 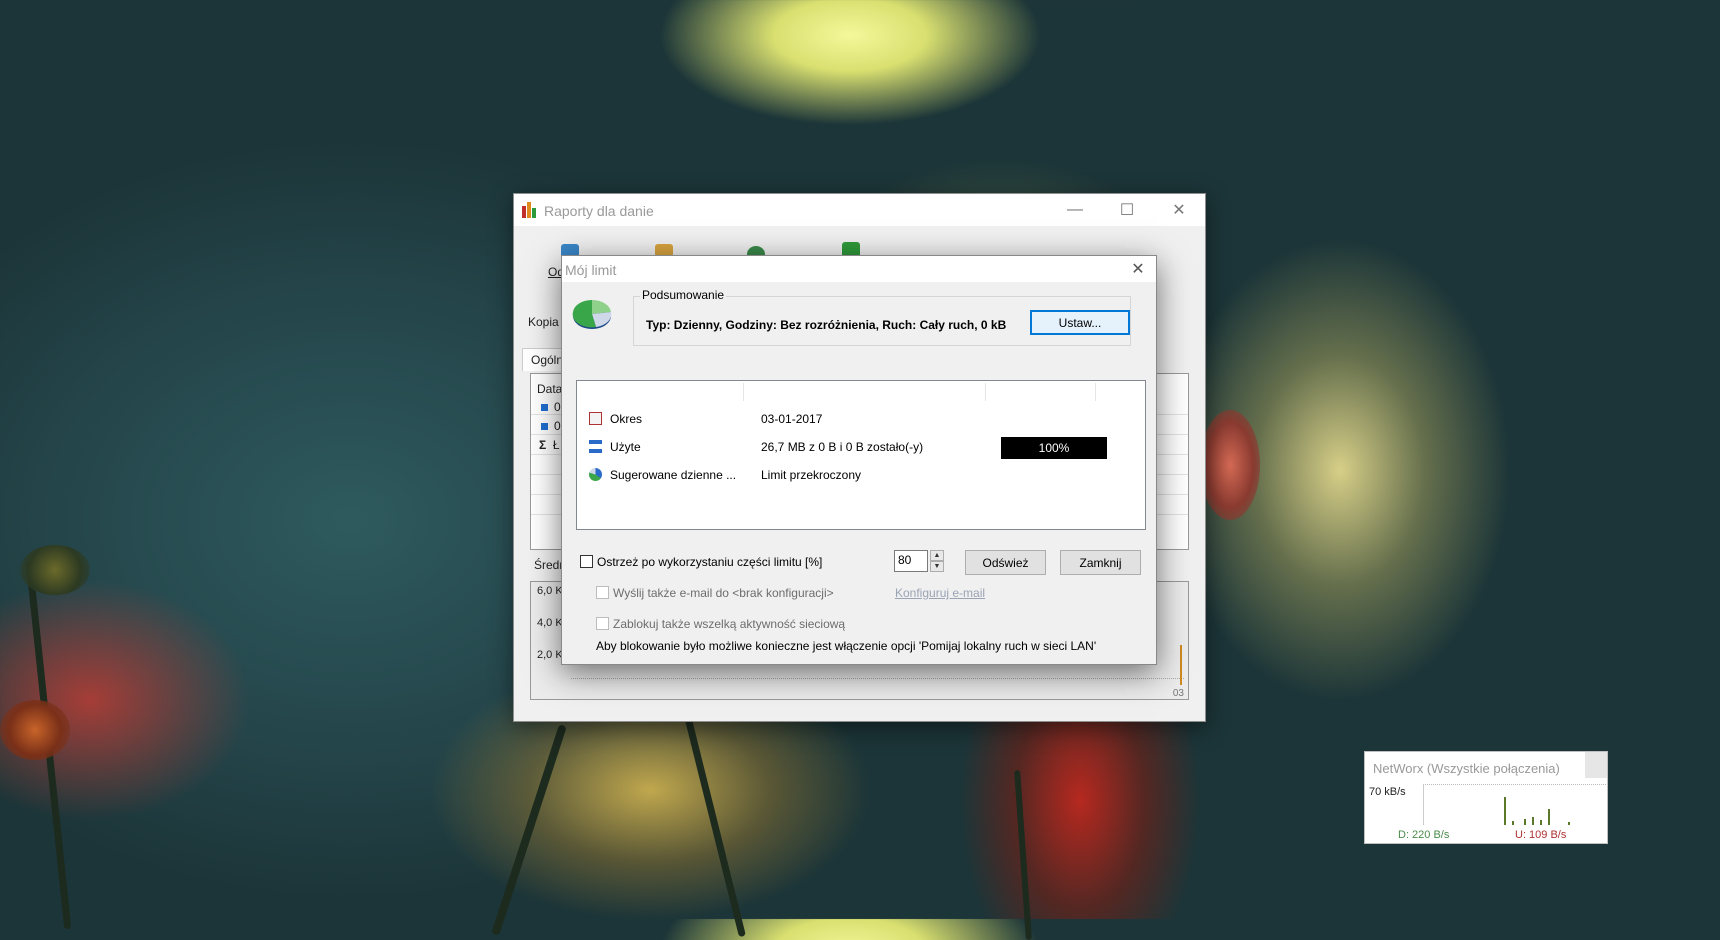 What do you see at coordinates (625, 447) in the screenshot?
I see `list-item-label: Użyte` at bounding box center [625, 447].